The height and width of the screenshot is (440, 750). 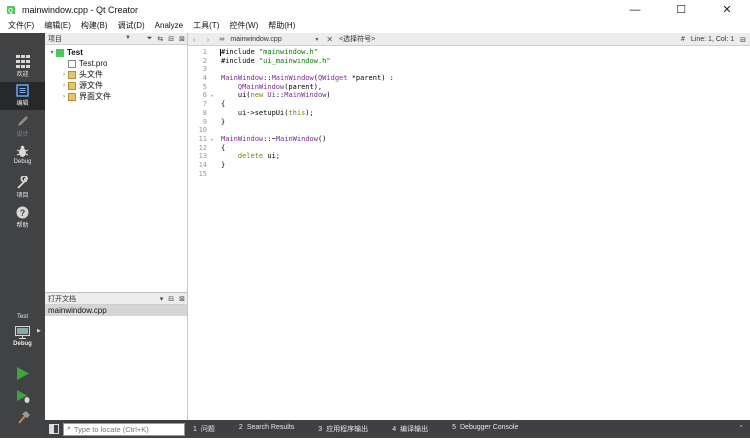 What do you see at coordinates (683, 39) in the screenshot?
I see `hash-toggle: #` at bounding box center [683, 39].